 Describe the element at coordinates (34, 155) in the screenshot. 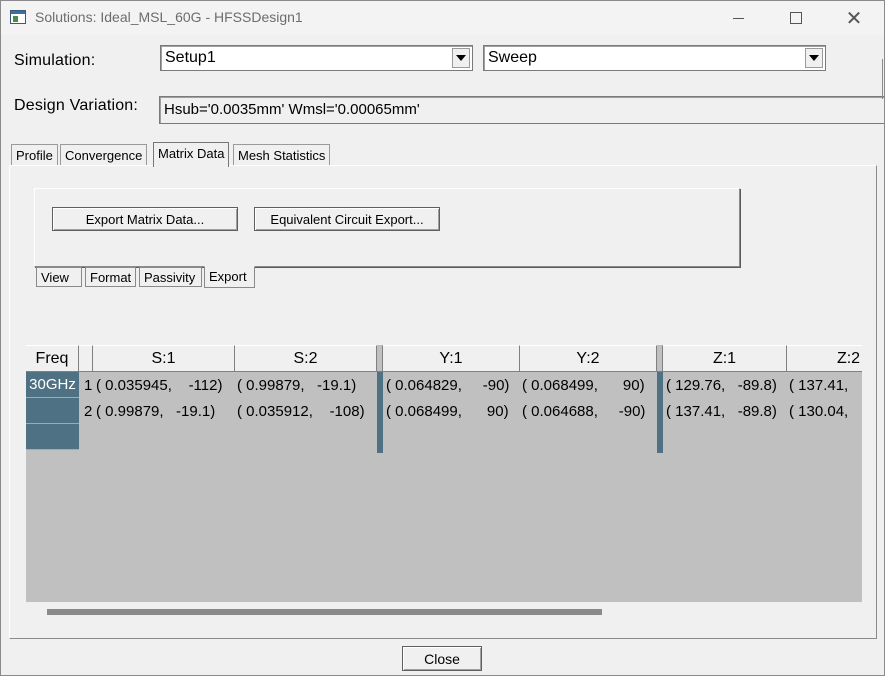

I see `tab-profile: Profile` at that location.